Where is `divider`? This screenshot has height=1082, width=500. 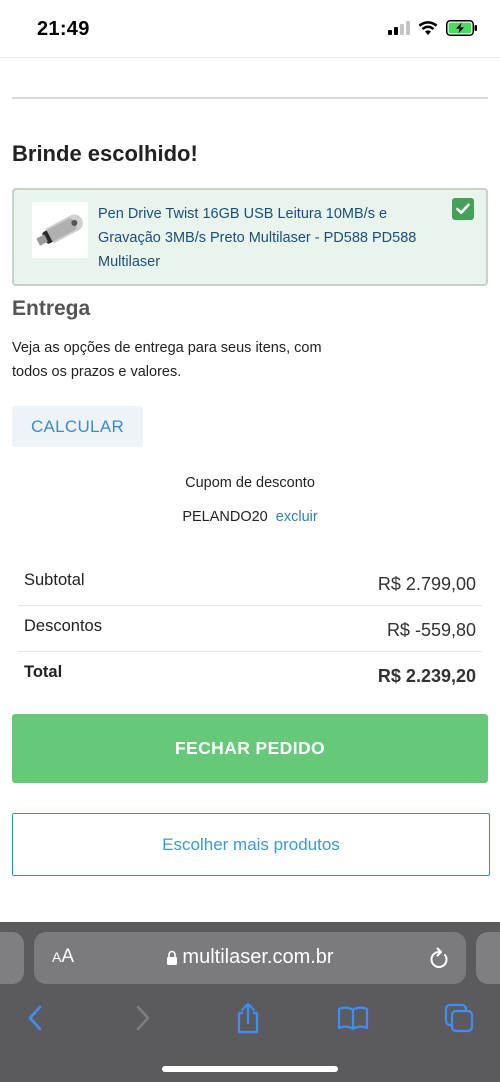
divider is located at coordinates (250, 98).